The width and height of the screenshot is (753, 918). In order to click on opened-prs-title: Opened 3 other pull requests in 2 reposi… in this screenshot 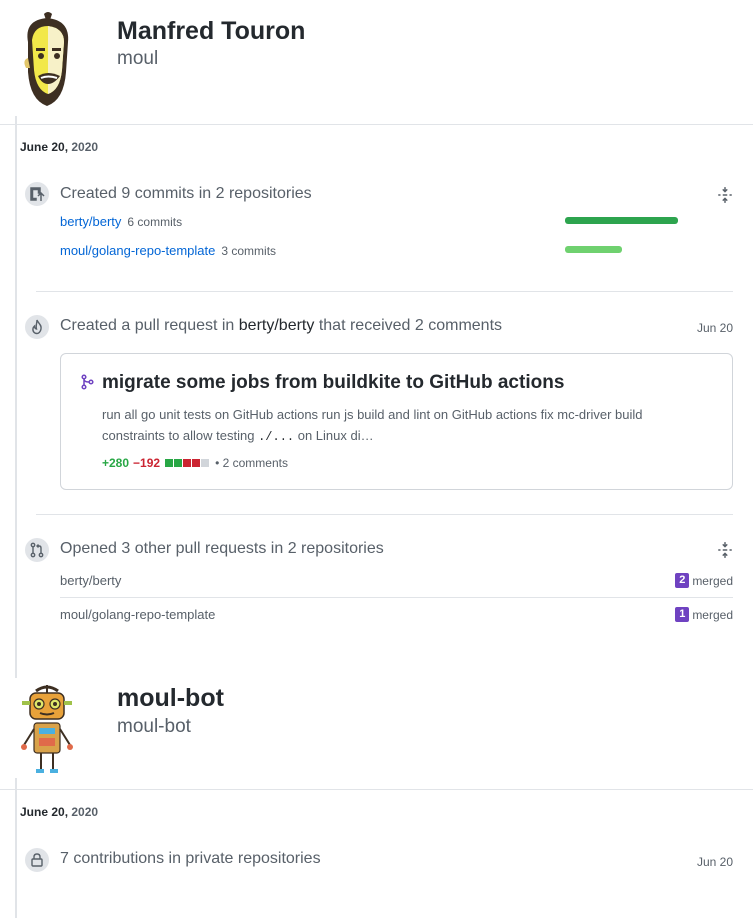, I will do `click(222, 548)`.